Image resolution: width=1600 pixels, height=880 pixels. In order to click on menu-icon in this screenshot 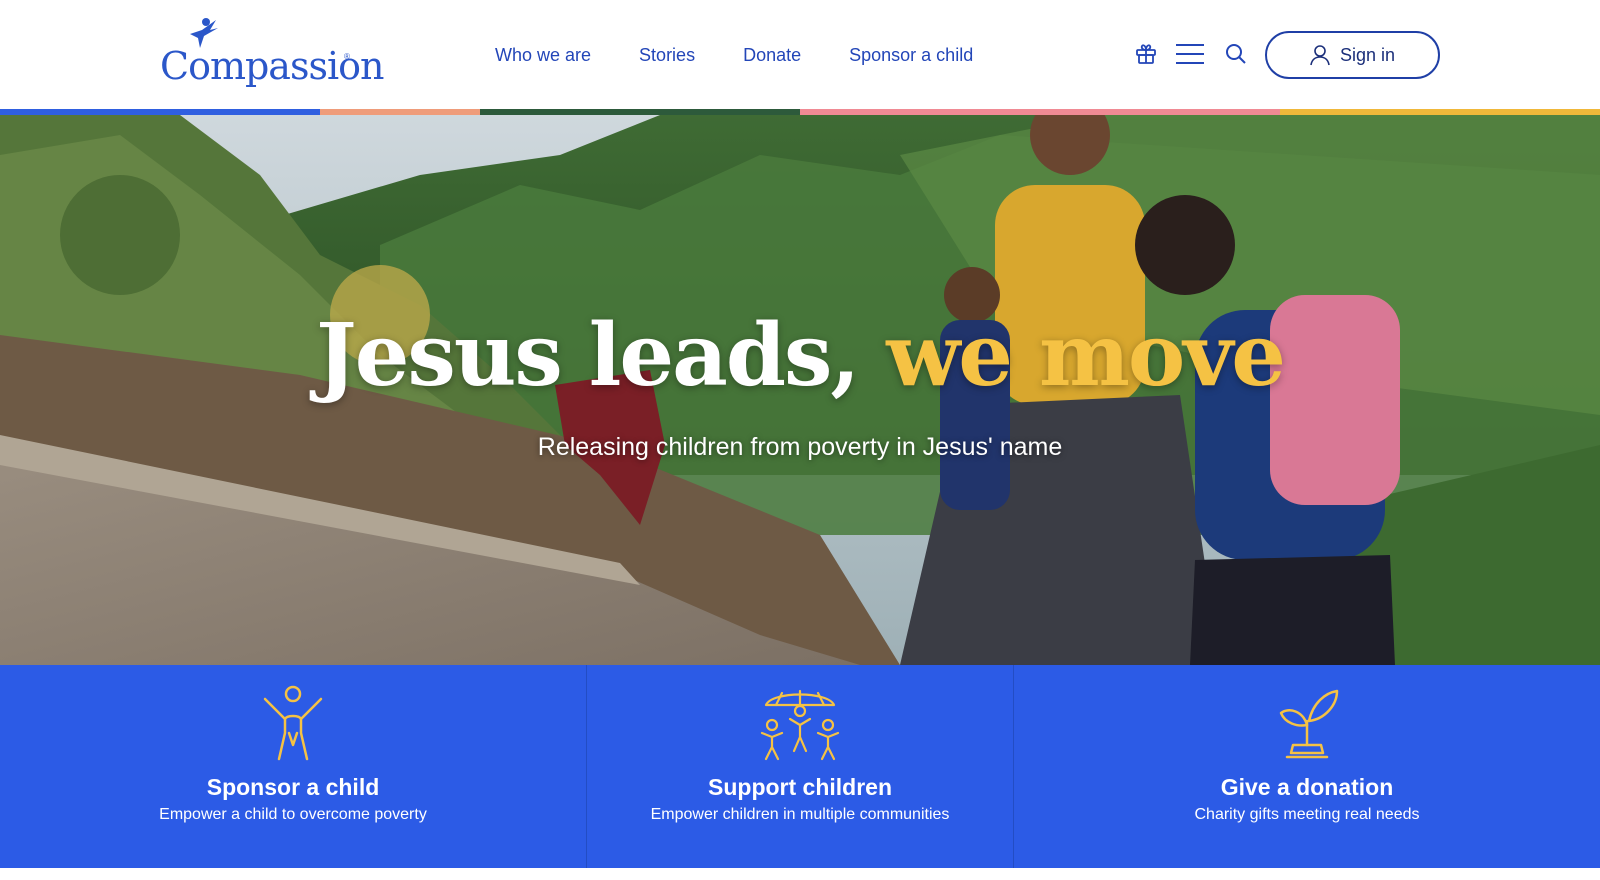, I will do `click(1190, 54)`.